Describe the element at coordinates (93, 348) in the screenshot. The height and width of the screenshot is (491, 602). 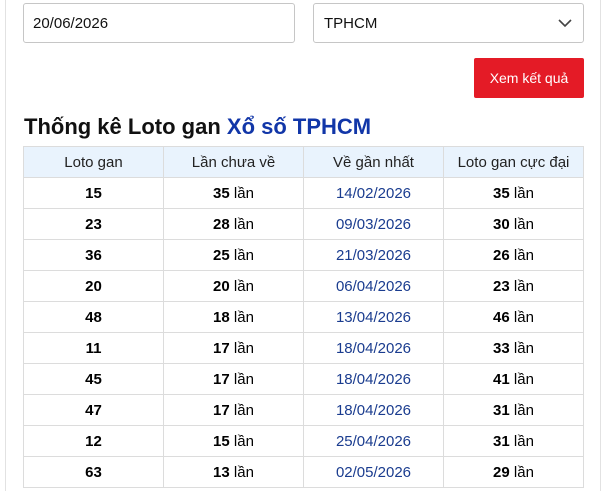
I see `loto-number: 11` at that location.